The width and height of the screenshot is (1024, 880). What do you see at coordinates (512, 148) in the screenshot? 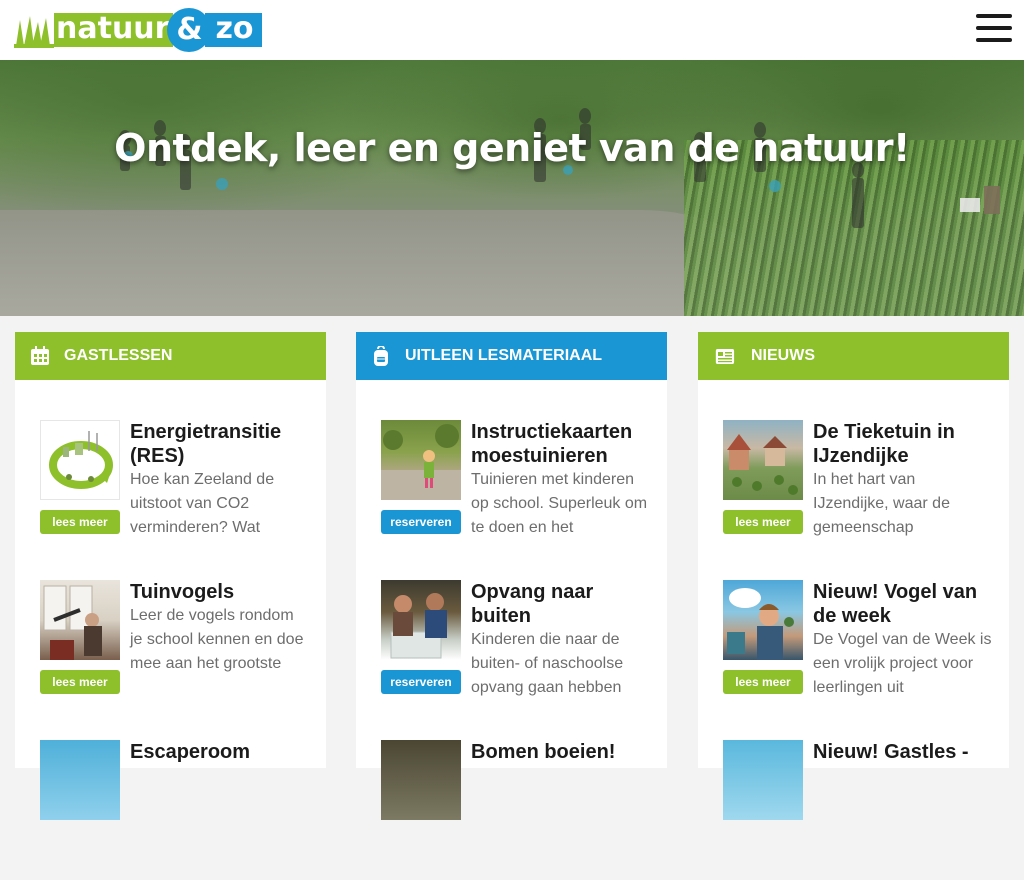
I see `hero-title: Ontdek, leer en geniet van de natuur!` at bounding box center [512, 148].